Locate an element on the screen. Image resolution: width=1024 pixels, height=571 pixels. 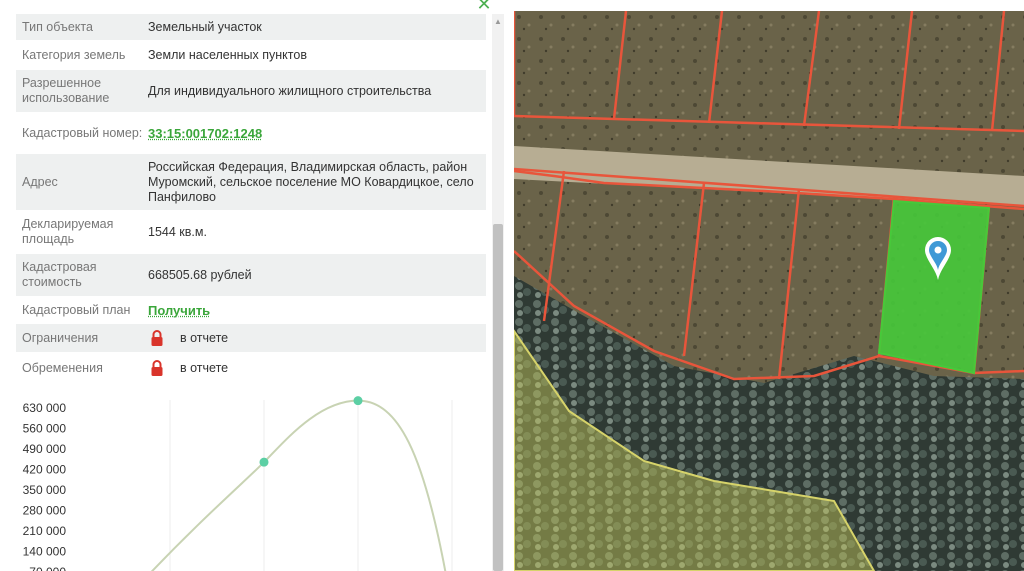
value-line is located at coordinates (298, 485).